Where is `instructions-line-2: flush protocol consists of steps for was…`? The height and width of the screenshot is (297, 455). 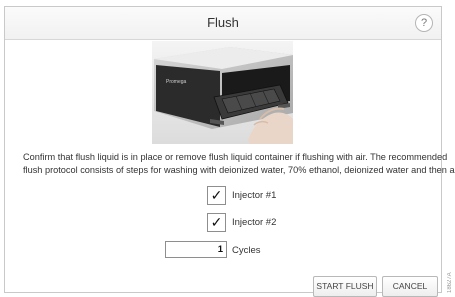 instructions-line-2: flush protocol consists of steps for was… is located at coordinates (239, 170).